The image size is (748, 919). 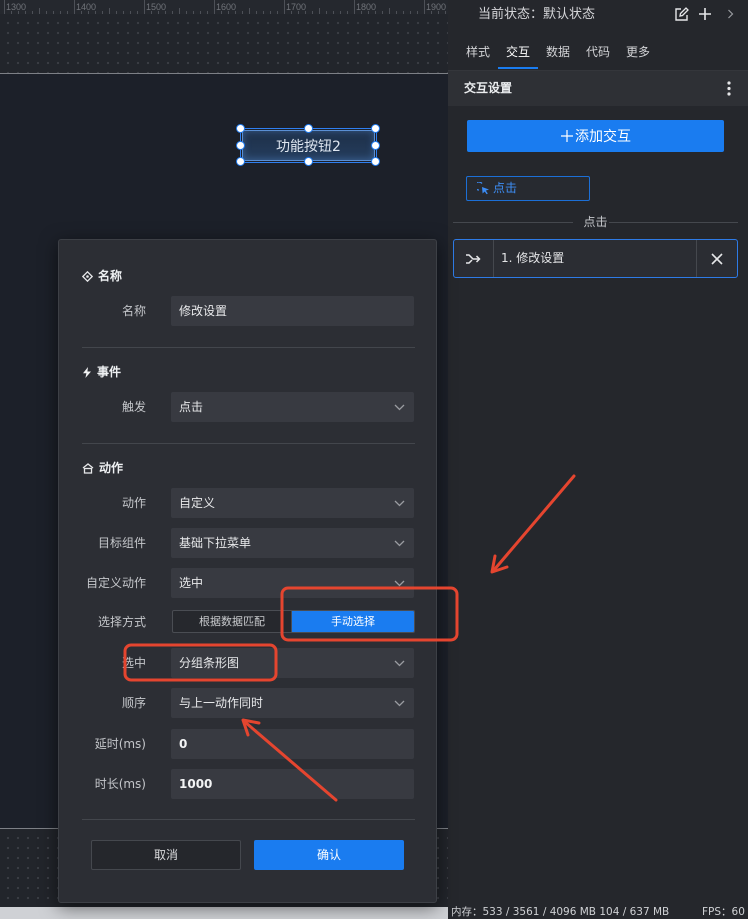 I want to click on trigger-select-value: 点击, so click(x=191, y=407).